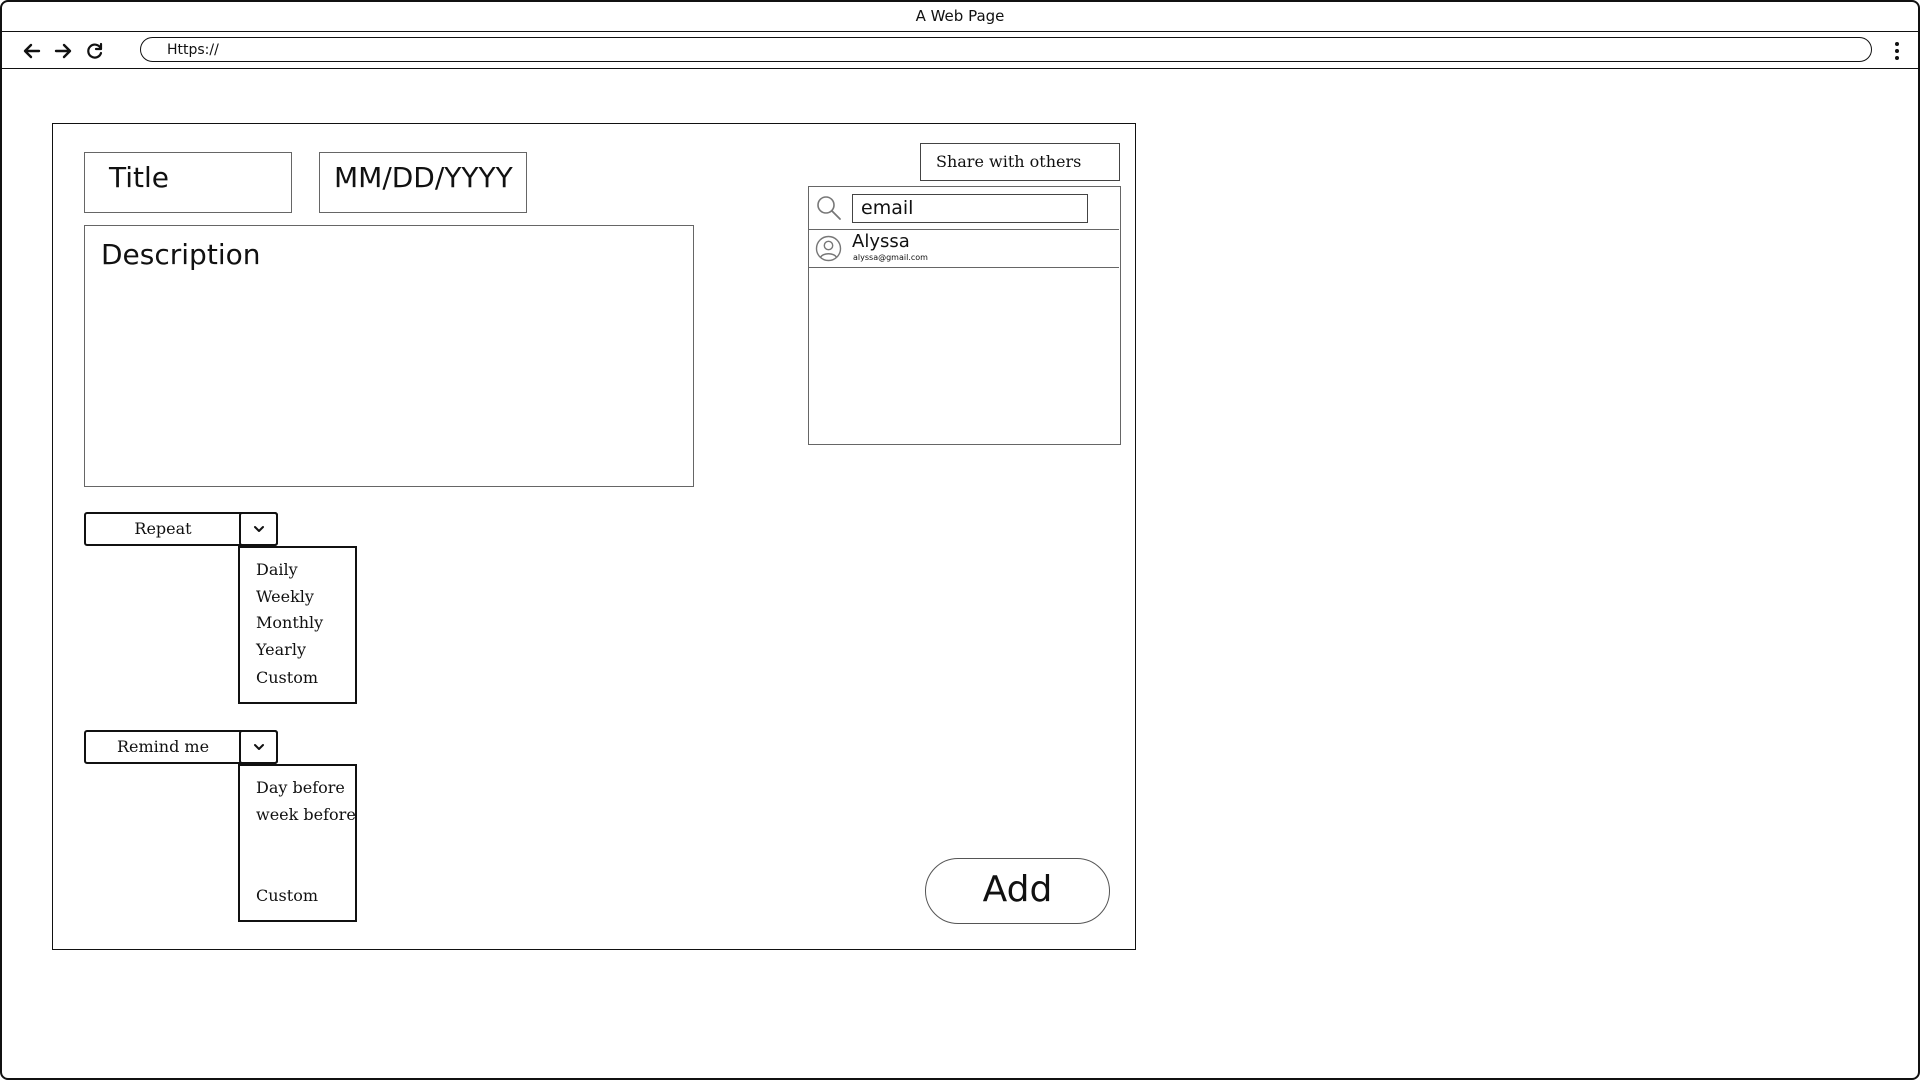 The height and width of the screenshot is (1080, 1920). I want to click on remind-options: Day before week before Custom, so click(297, 843).